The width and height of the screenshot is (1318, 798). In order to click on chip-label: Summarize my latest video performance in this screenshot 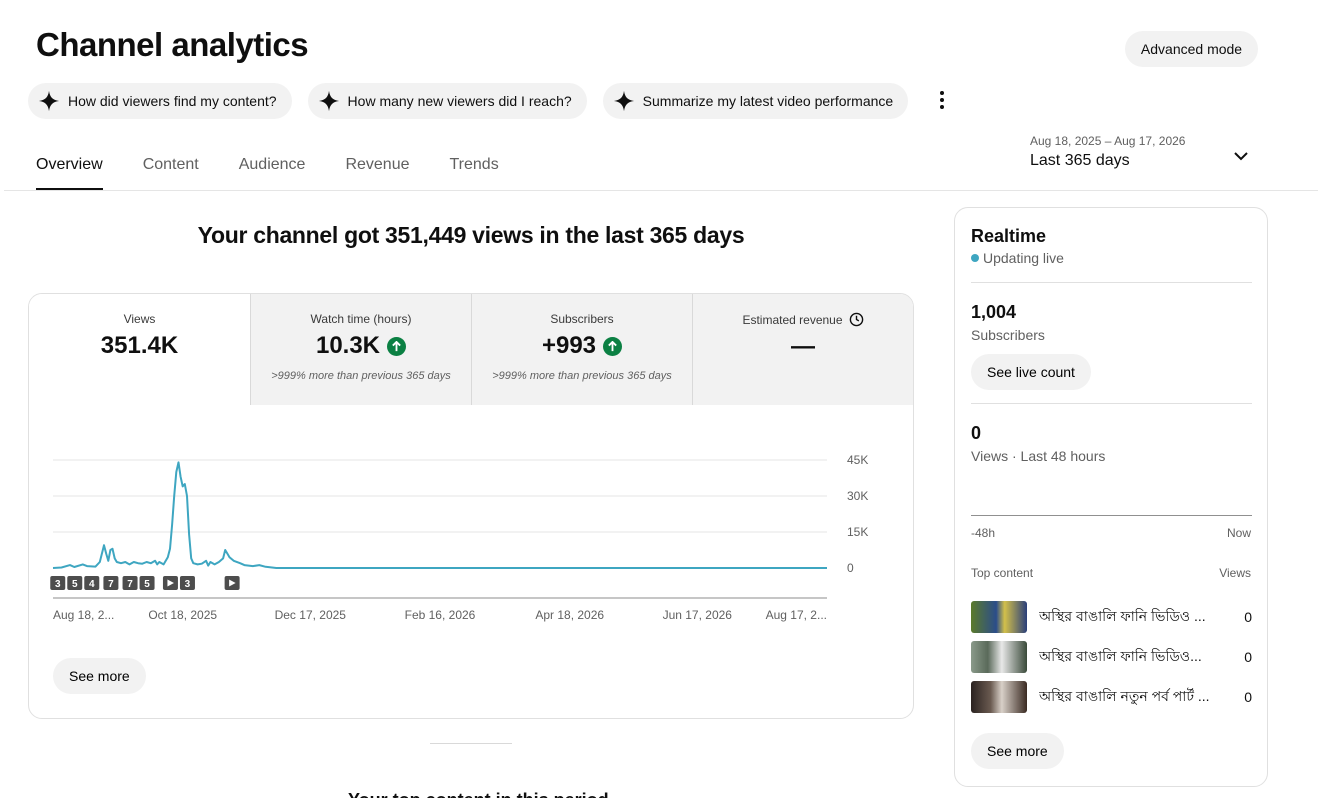, I will do `click(768, 101)`.